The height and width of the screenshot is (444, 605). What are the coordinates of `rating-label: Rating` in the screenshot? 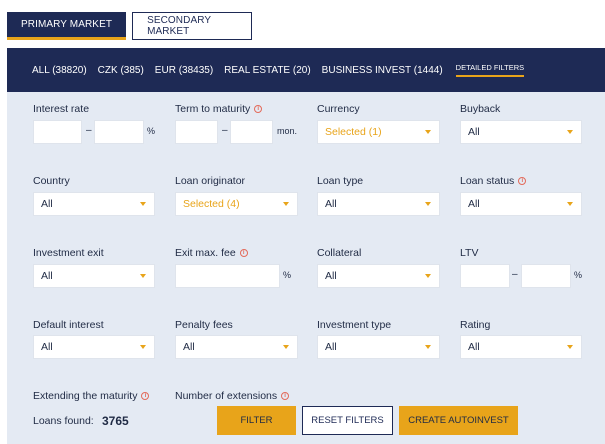 It's located at (475, 325).